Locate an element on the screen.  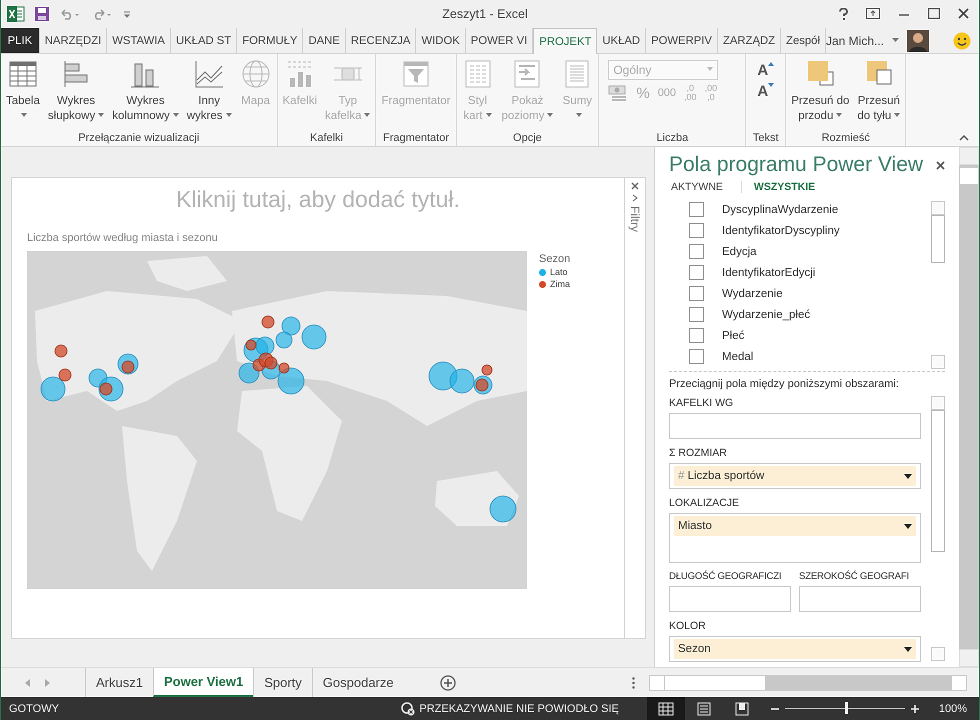
status-text: GOTOWY is located at coordinates (34, 708).